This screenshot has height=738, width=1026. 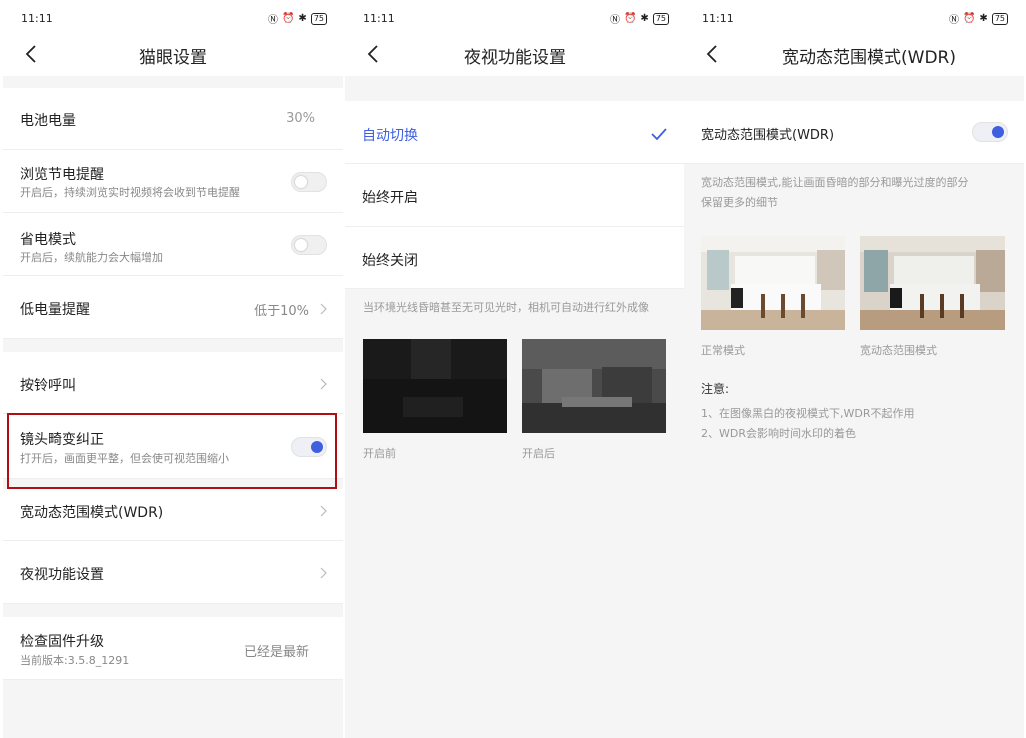 I want to click on after-photo, so click(x=594, y=386).